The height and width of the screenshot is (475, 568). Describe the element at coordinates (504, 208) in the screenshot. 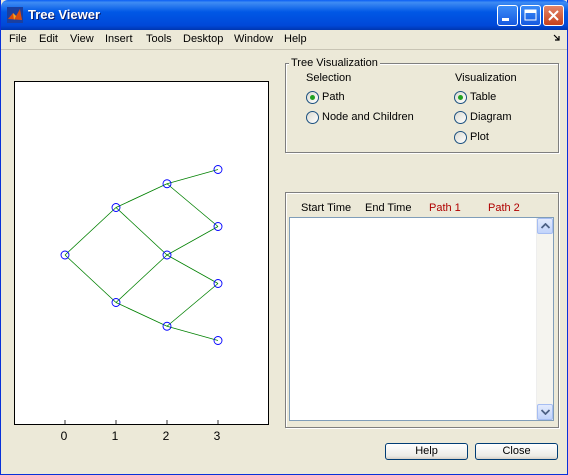

I see `table-header-path-2: Path 2` at that location.